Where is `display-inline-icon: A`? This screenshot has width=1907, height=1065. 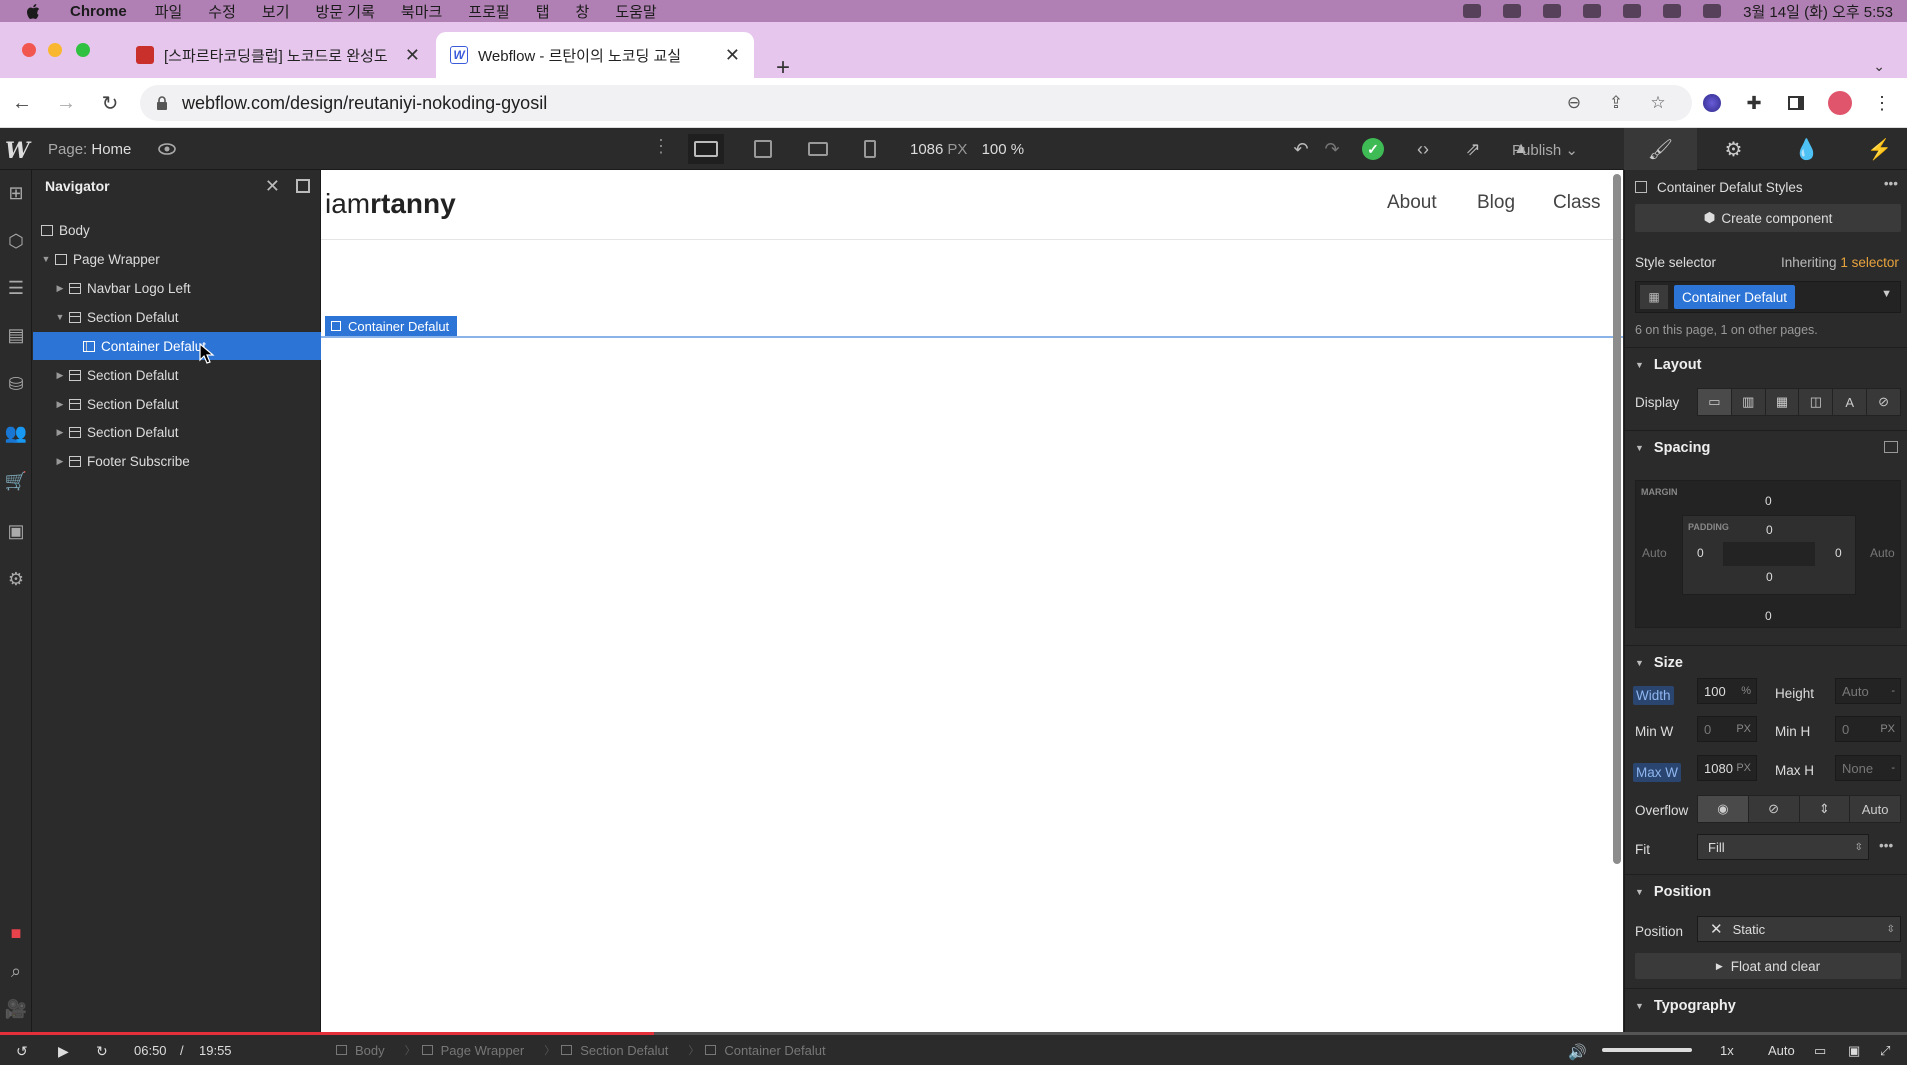 display-inline-icon: A is located at coordinates (1850, 402).